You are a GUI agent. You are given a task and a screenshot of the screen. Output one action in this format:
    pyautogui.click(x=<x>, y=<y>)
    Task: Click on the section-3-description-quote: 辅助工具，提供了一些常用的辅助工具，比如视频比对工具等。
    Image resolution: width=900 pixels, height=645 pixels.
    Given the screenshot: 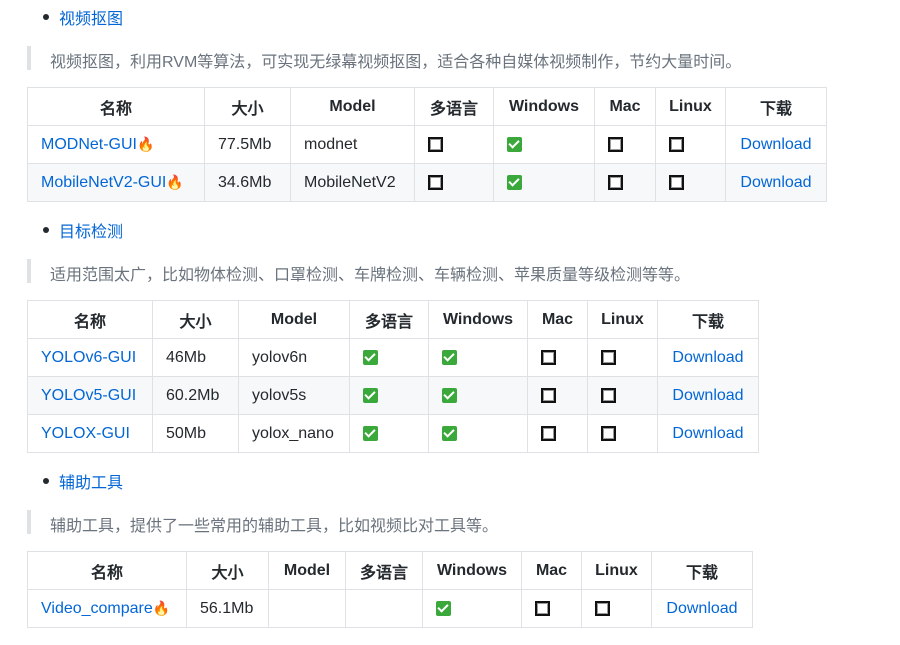 What is the action you would take?
    pyautogui.click(x=262, y=522)
    